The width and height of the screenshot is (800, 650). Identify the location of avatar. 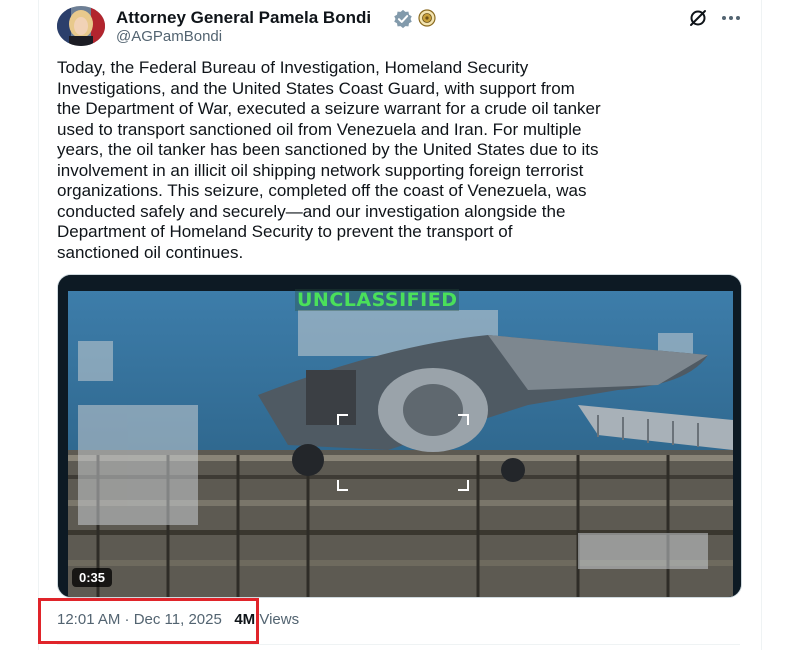
(81, 26).